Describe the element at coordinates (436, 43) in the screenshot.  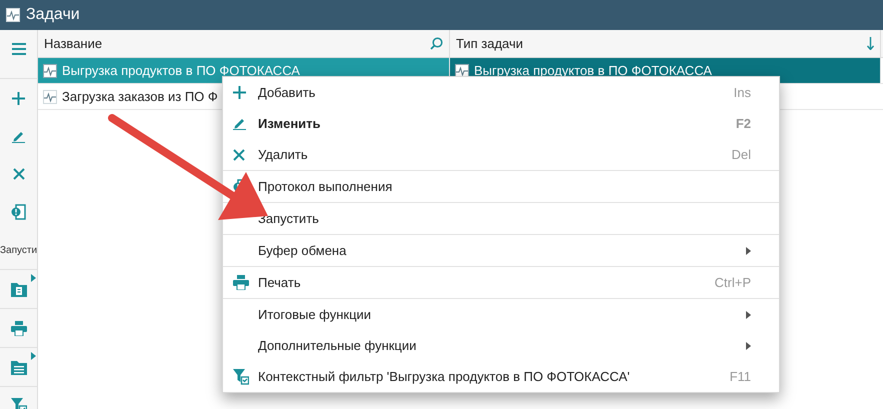
I see `search-icon` at that location.